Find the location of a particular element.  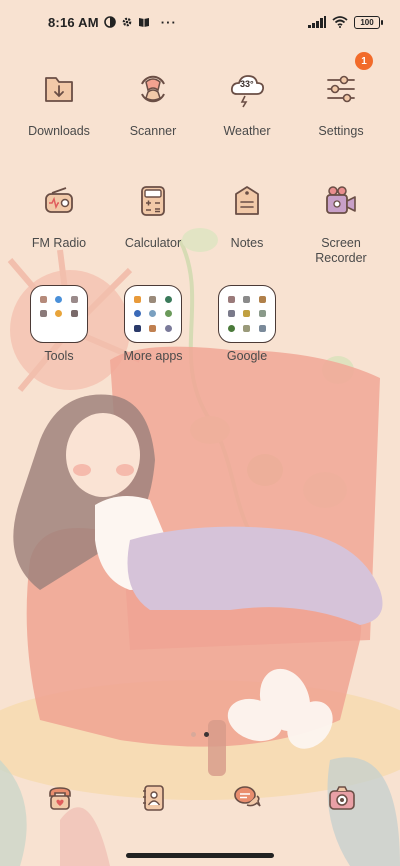

dock-camera is located at coordinates (342, 798).